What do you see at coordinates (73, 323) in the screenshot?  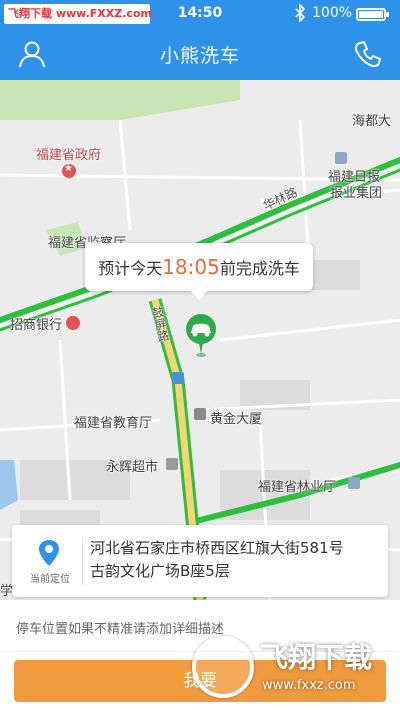 I see `bank-poi-icon` at bounding box center [73, 323].